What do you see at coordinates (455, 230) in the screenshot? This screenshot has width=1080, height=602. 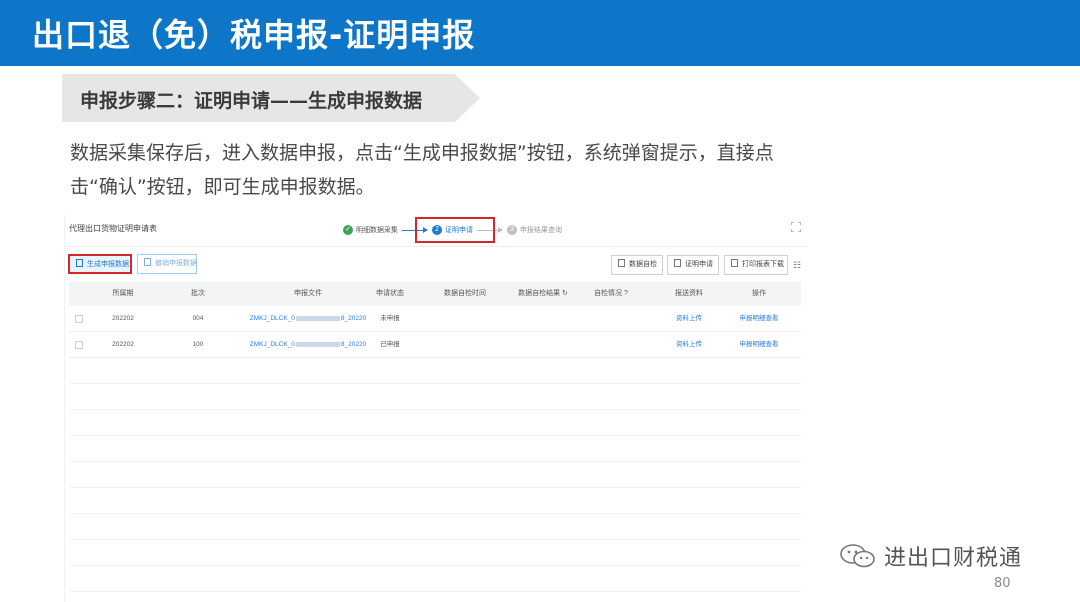 I see `highlight-box` at bounding box center [455, 230].